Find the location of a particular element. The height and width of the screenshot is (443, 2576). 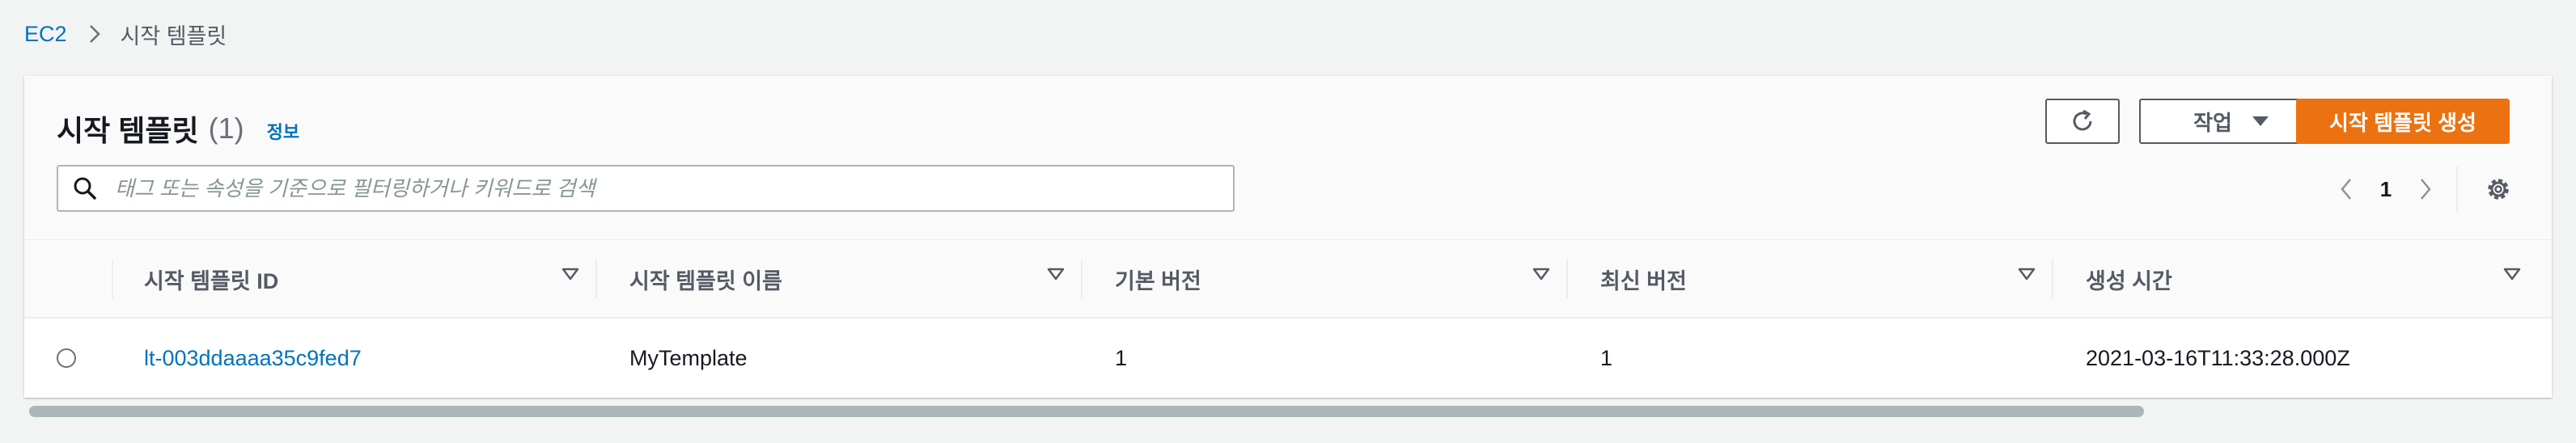

column-header-label: 시작 템플릿 이름 is located at coordinates (705, 281).